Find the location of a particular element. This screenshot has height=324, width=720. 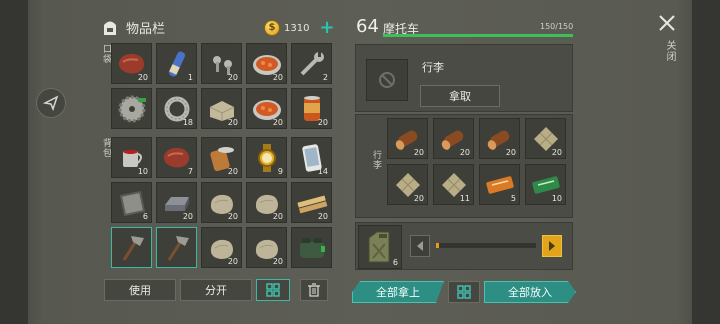

close-label: 关闭 is located at coordinates (669, 51).